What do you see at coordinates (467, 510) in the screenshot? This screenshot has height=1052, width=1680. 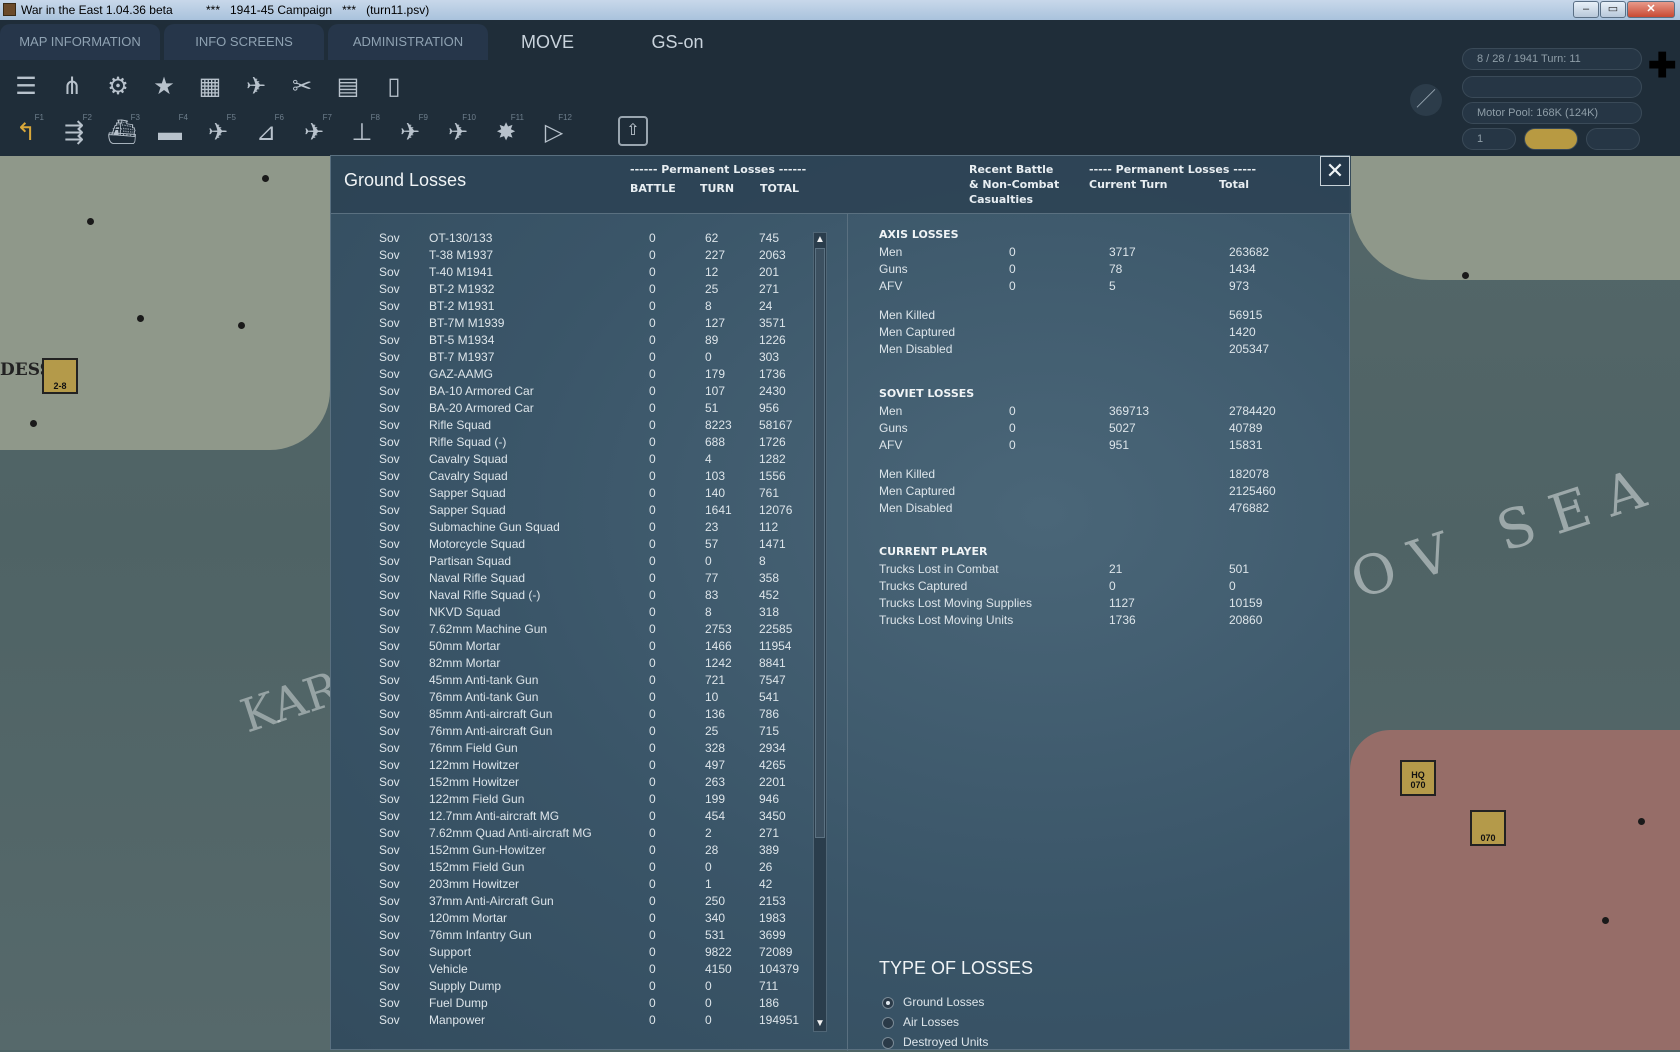 I see `element-name-cell: Sapper Squad` at bounding box center [467, 510].